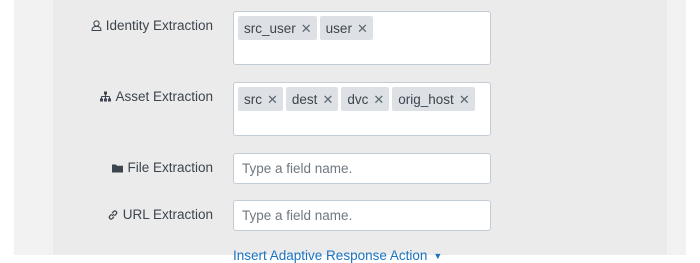  I want to click on link-icon, so click(113, 215).